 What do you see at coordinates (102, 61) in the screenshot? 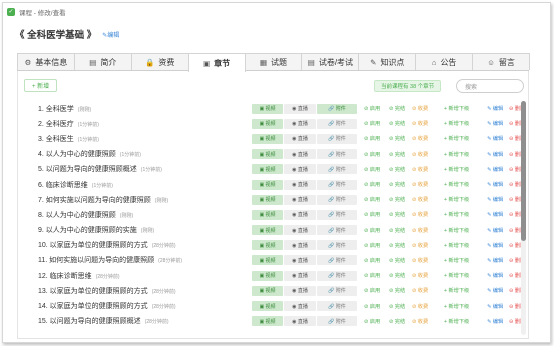
I see `tab-1: ▤ 简介` at bounding box center [102, 61].